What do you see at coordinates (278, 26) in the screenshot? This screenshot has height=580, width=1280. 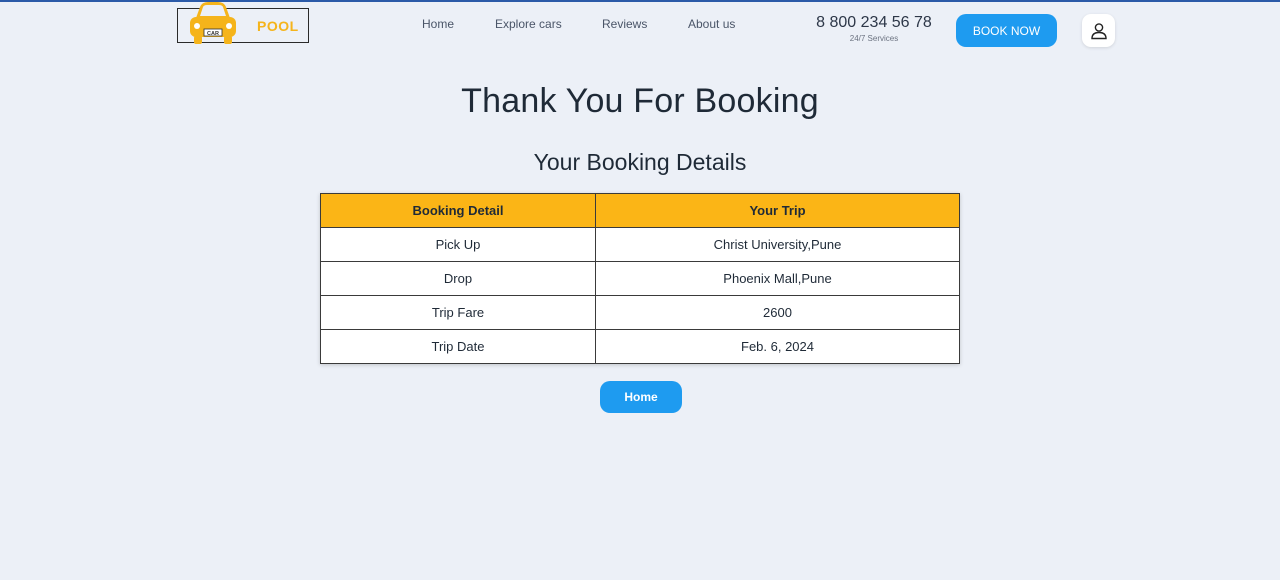 I see `logo-text: POOL` at bounding box center [278, 26].